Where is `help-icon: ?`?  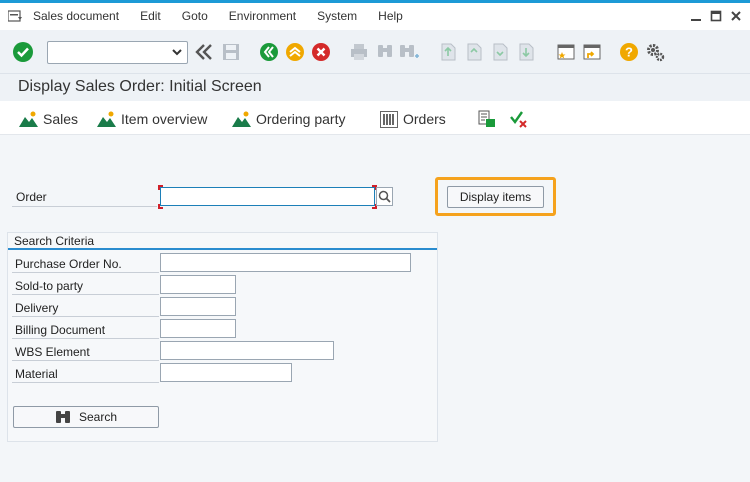 help-icon: ? is located at coordinates (629, 52).